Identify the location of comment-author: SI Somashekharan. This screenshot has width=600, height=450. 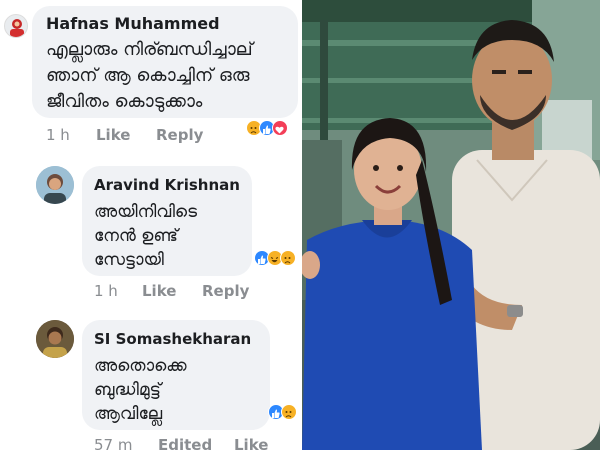
(172, 339).